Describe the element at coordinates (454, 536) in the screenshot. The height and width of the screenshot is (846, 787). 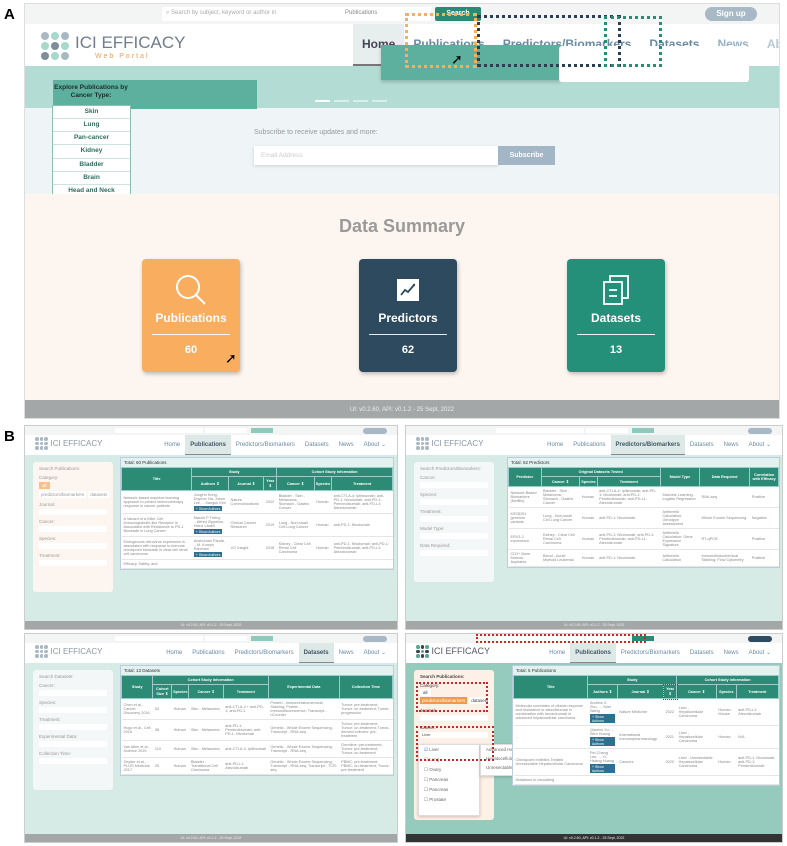
I see `model-type-select` at that location.